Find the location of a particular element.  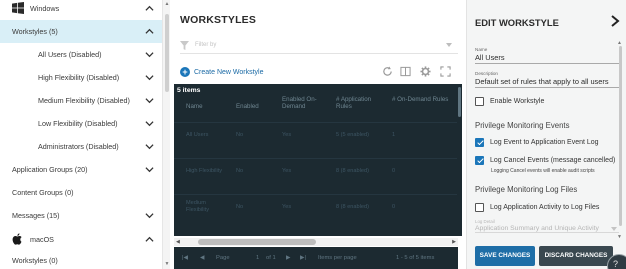

page-of-label: of 1 is located at coordinates (271, 258).